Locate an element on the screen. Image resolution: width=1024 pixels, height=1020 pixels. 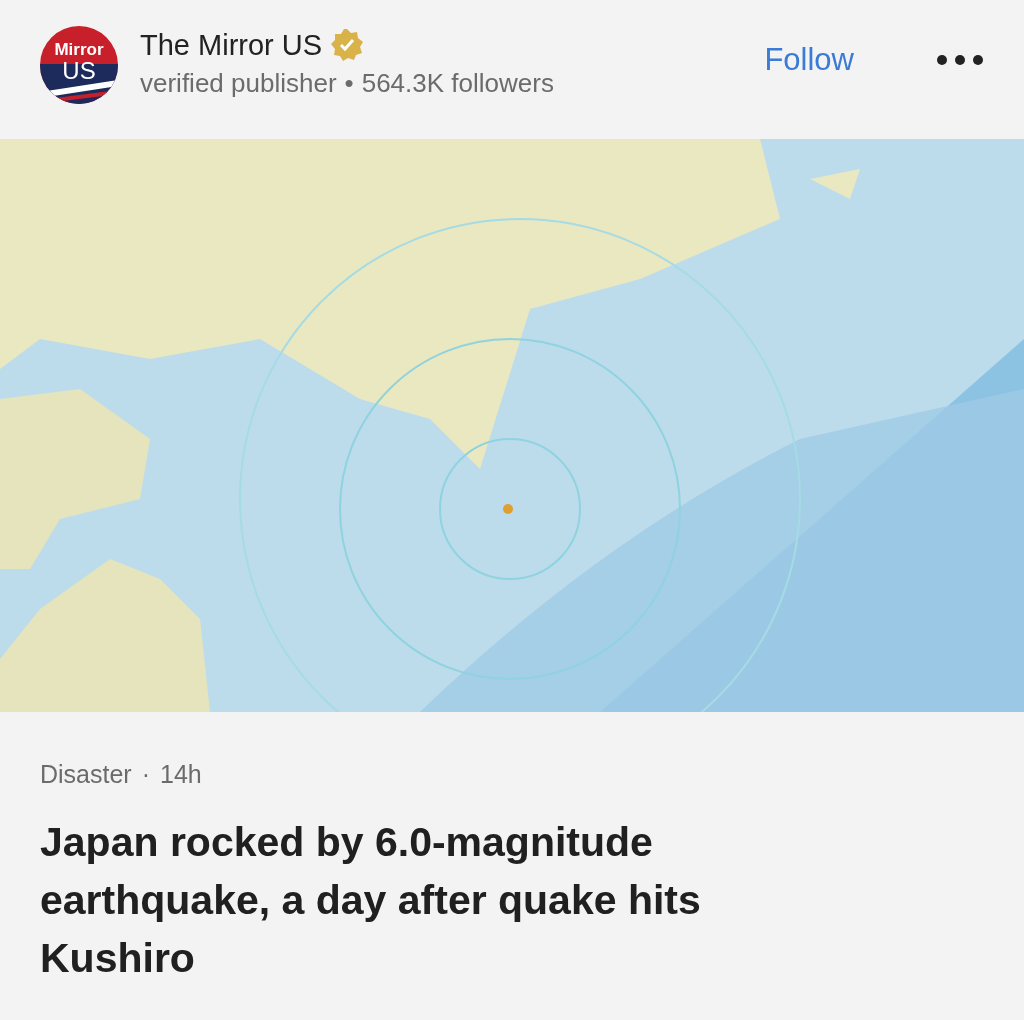
publisher-name: The Mirror US is located at coordinates (231, 45).